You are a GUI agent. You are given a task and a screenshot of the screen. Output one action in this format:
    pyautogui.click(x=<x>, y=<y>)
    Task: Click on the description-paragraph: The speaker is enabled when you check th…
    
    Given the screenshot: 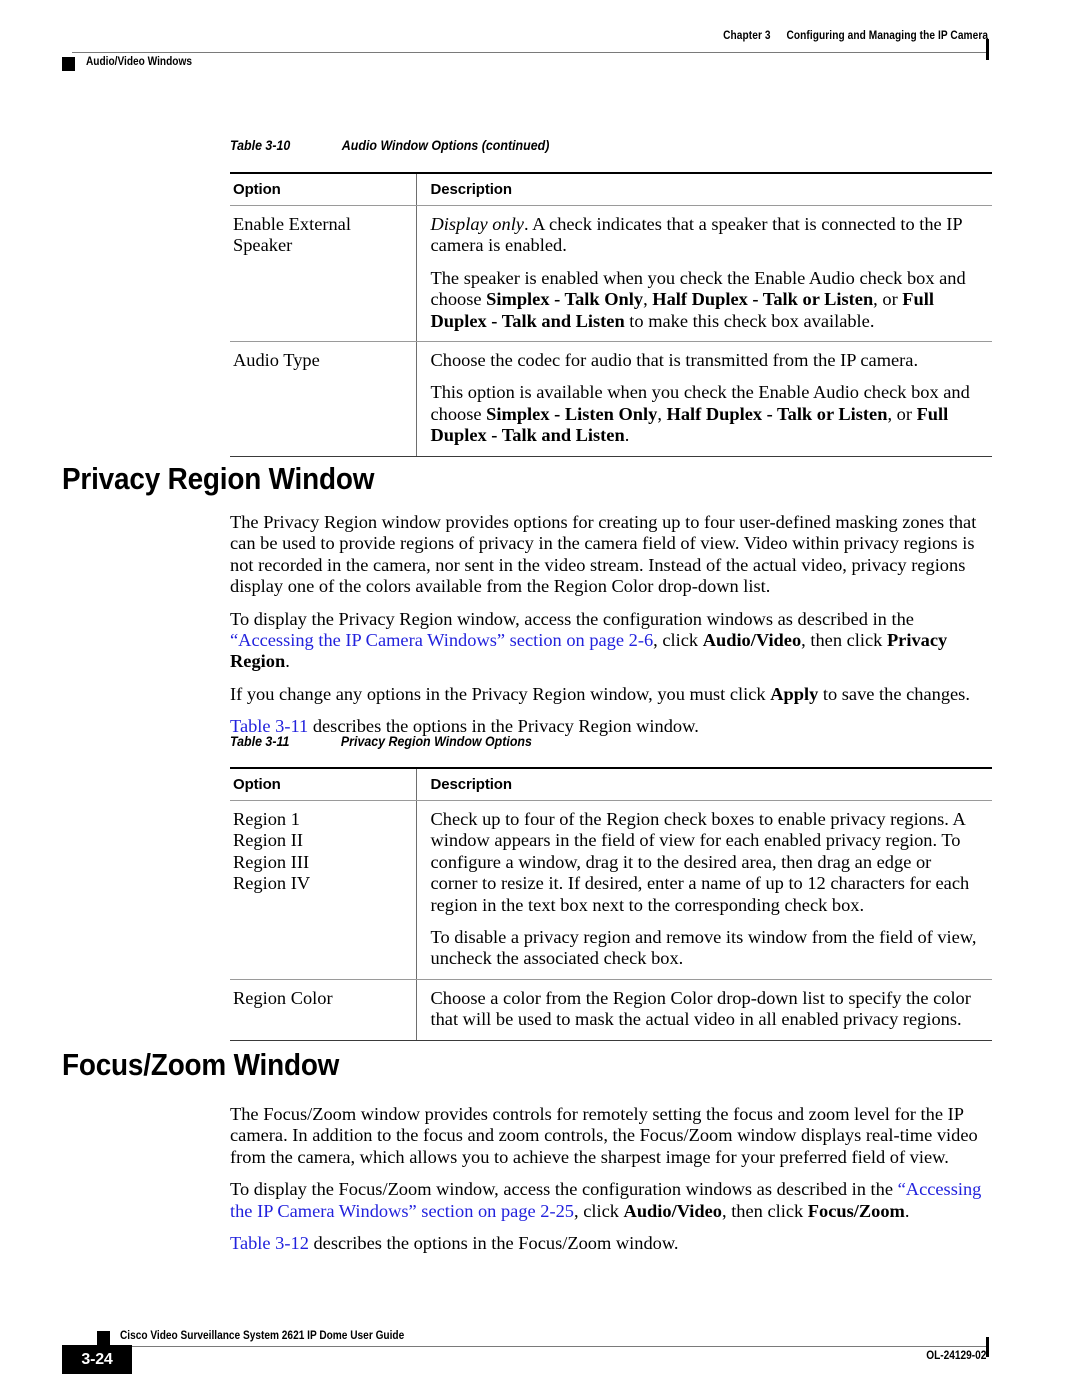 What is the action you would take?
    pyautogui.click(x=707, y=300)
    